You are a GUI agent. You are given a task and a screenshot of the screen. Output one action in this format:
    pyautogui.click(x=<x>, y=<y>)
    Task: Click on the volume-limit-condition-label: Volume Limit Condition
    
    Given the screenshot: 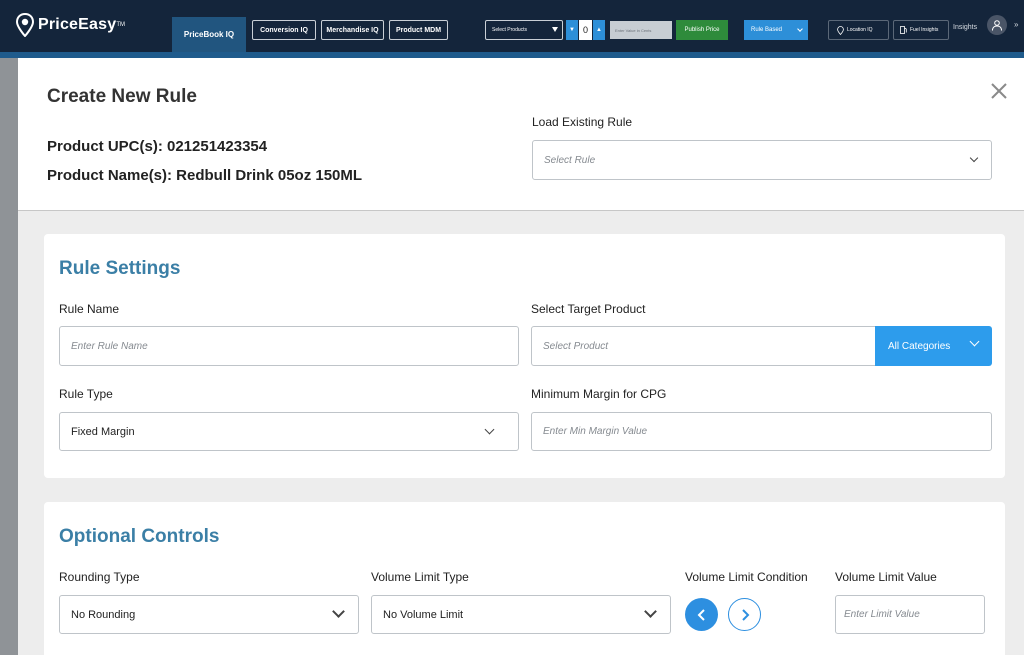 What is the action you would take?
    pyautogui.click(x=746, y=577)
    